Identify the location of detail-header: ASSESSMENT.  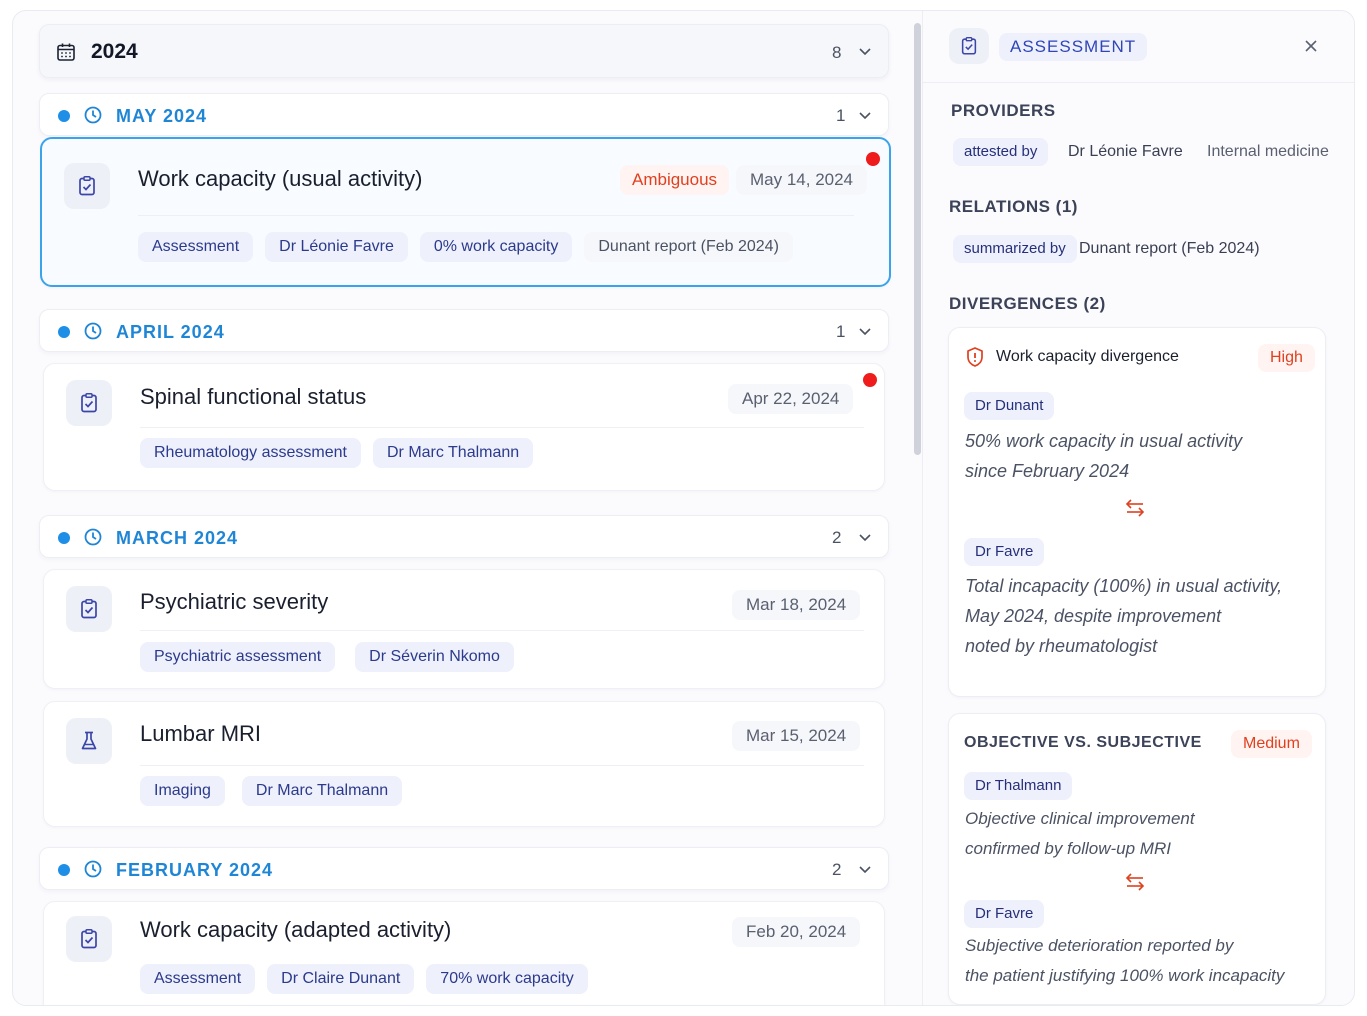
(1138, 47).